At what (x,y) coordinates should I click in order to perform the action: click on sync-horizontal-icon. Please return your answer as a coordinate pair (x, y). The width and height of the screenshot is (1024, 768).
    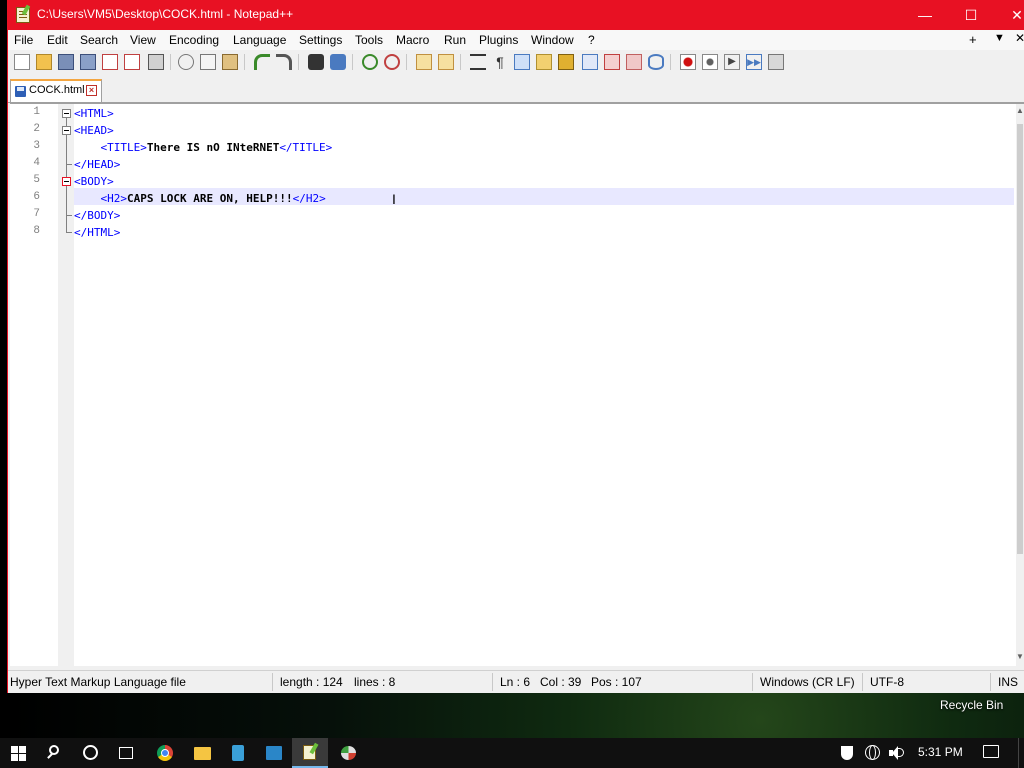
    Looking at the image, I should click on (446, 62).